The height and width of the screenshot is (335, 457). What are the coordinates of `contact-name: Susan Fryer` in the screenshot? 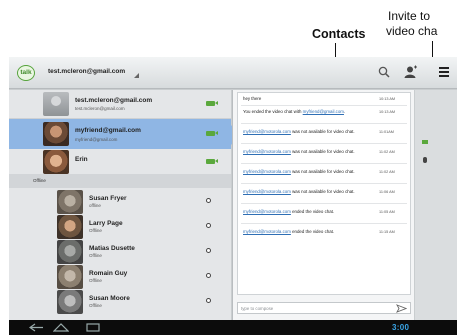 It's located at (108, 198).